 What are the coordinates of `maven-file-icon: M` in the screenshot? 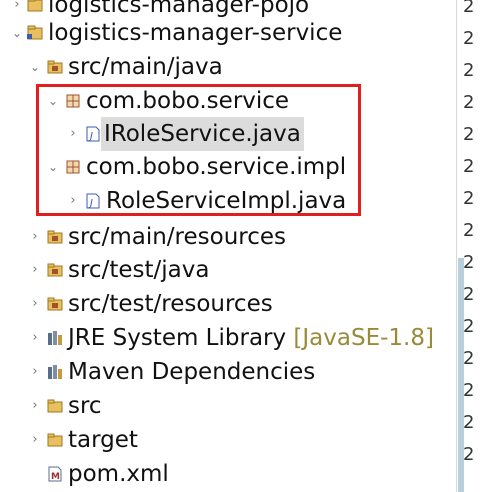 It's located at (55, 474).